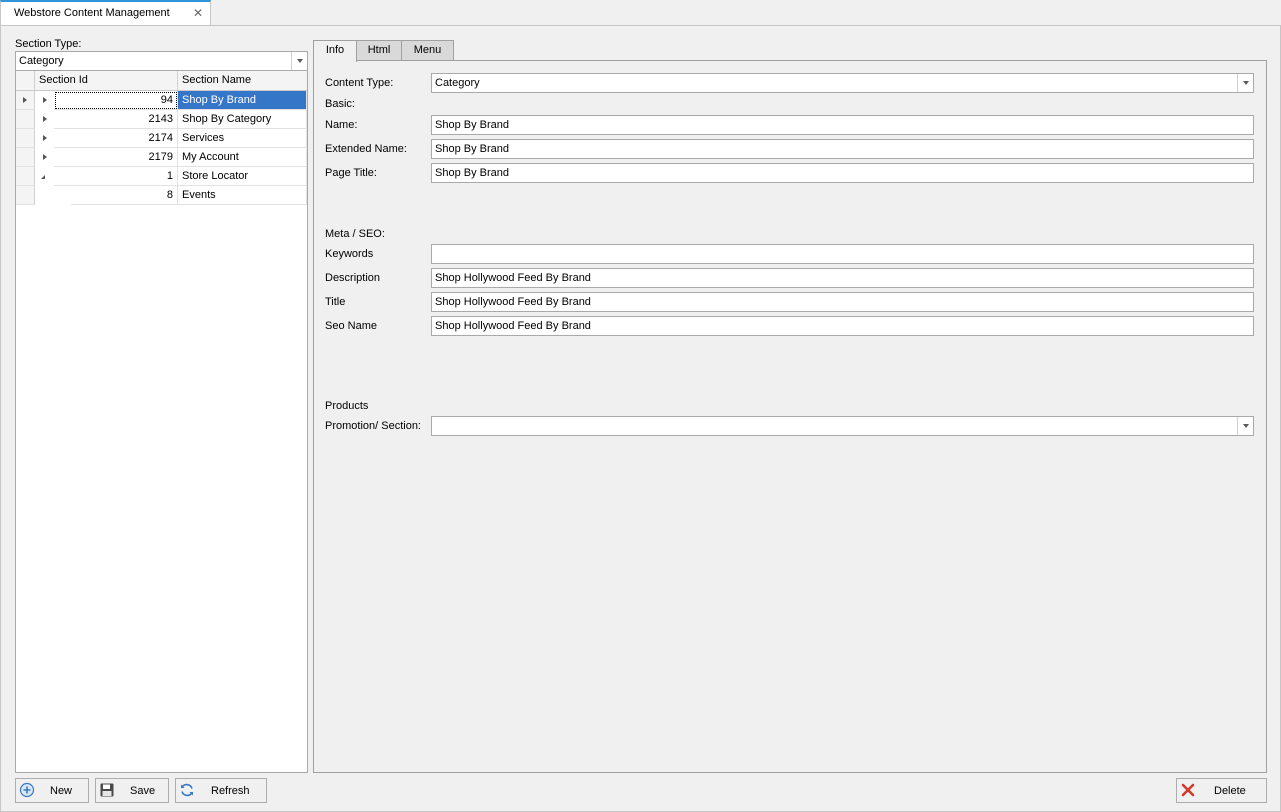 This screenshot has width=1281, height=812. I want to click on delete-button: Delete, so click(1221, 790).